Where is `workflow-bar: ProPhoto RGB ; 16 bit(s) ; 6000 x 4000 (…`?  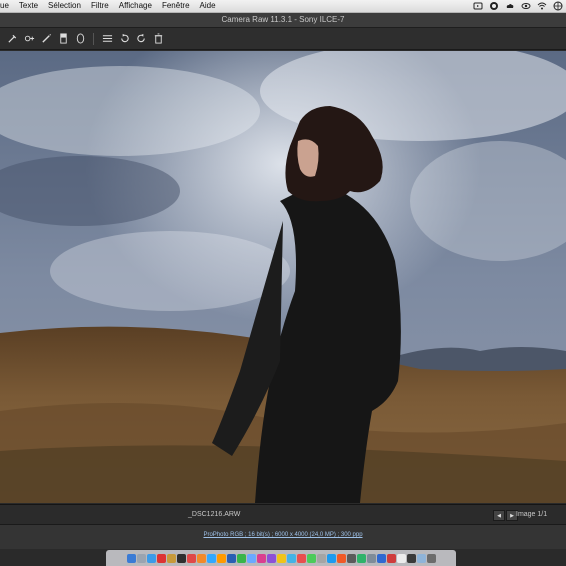
workflow-bar: ProPhoto RGB ; 16 bit(s) ; 6000 x 4000 (… is located at coordinates (283, 536).